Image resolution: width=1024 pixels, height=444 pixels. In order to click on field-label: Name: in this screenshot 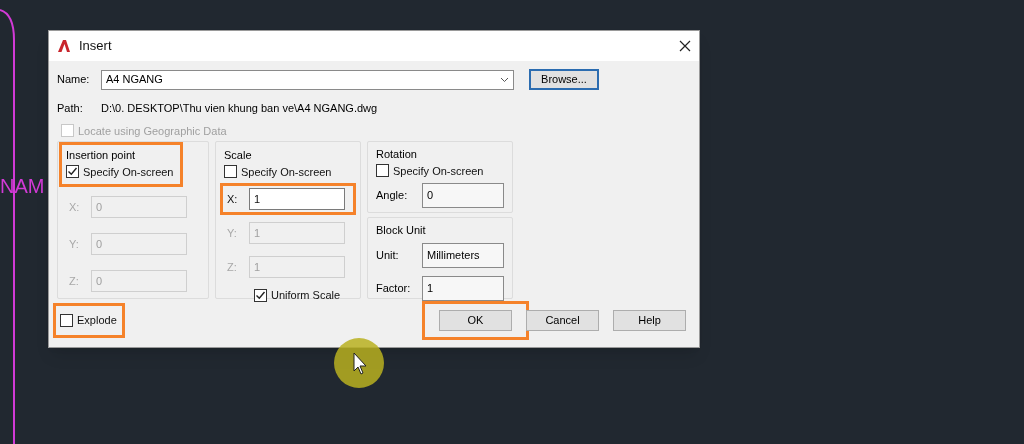, I will do `click(74, 80)`.